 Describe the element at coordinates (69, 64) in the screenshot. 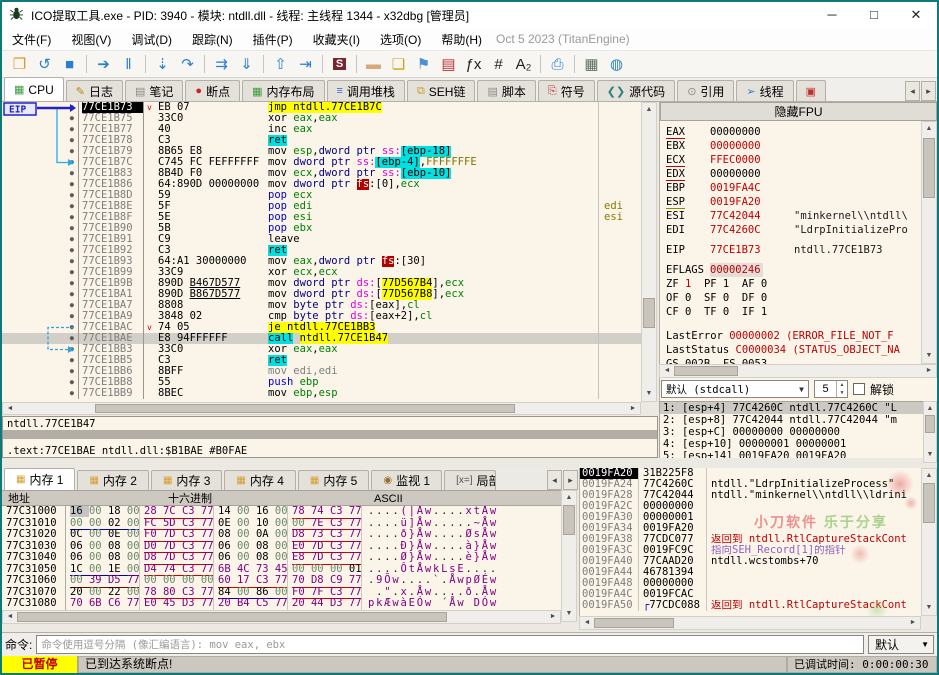

I see `stop-icon: ■` at that location.